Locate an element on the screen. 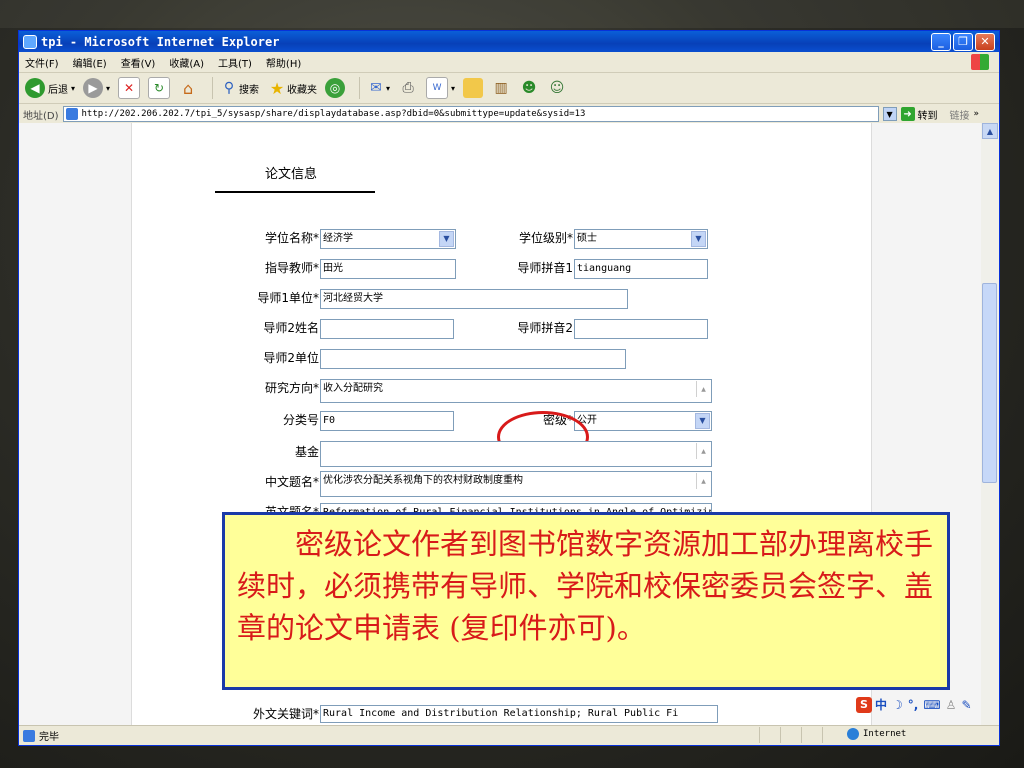 This screenshot has height=768, width=1024. keyboard-icon: ⌨ is located at coordinates (931, 705).